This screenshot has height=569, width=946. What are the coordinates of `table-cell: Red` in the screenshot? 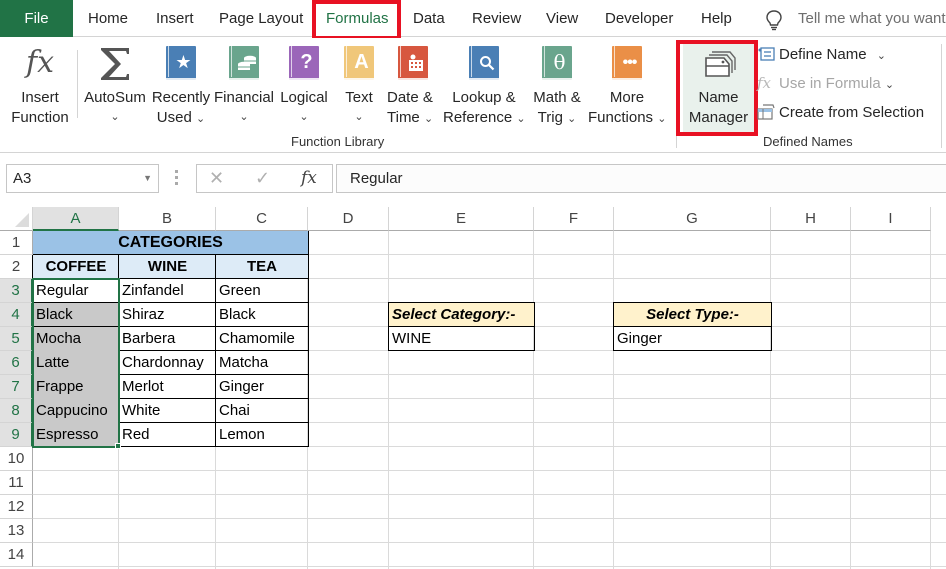 It's located at (167, 435).